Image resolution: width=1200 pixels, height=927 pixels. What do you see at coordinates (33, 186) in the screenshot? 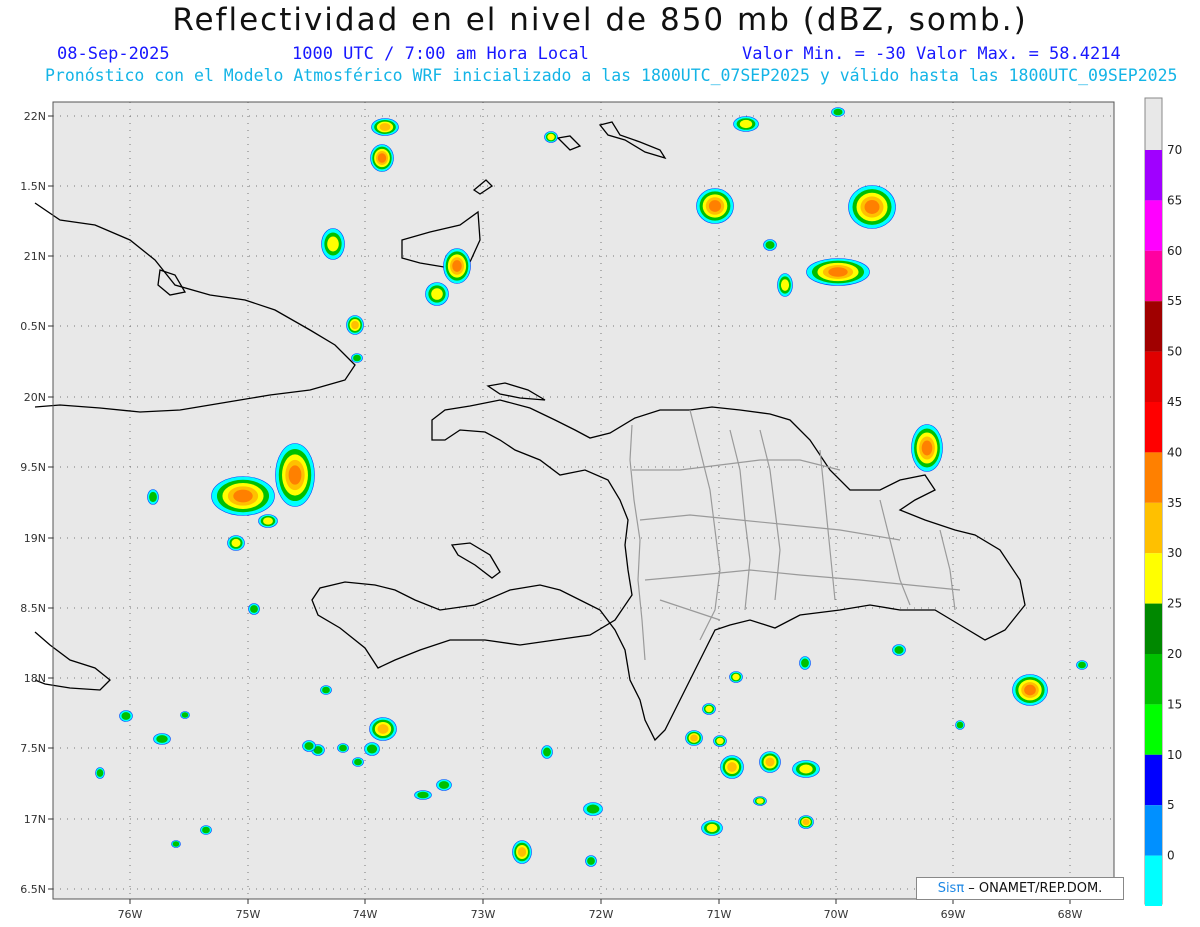
I see `lat-label: 1.5N` at bounding box center [33, 186].